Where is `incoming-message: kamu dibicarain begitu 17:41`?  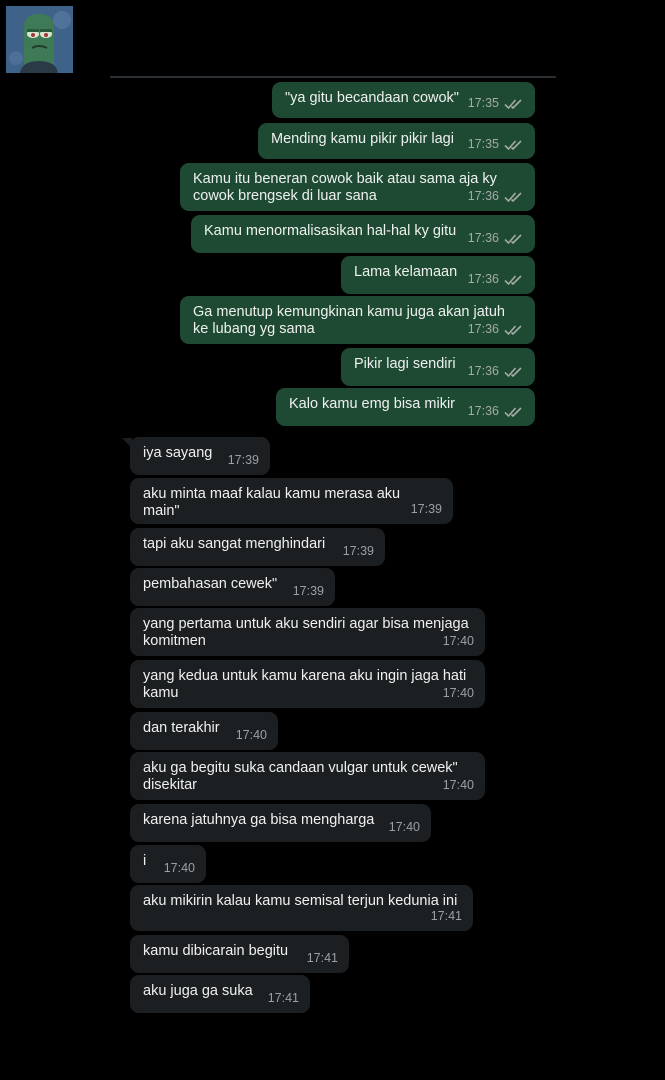
incoming-message: kamu dibicarain begitu 17:41 is located at coordinates (239, 954).